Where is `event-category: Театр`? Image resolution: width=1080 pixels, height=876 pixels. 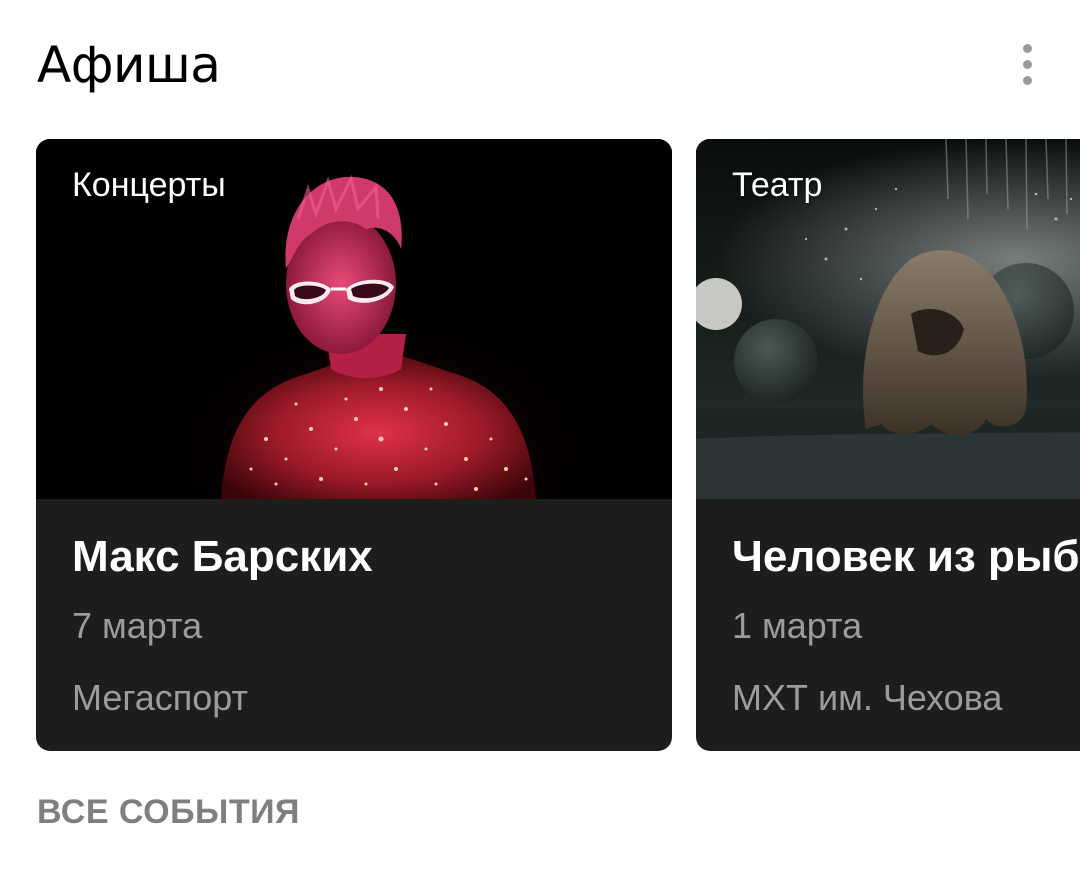
event-category: Театр is located at coordinates (777, 185).